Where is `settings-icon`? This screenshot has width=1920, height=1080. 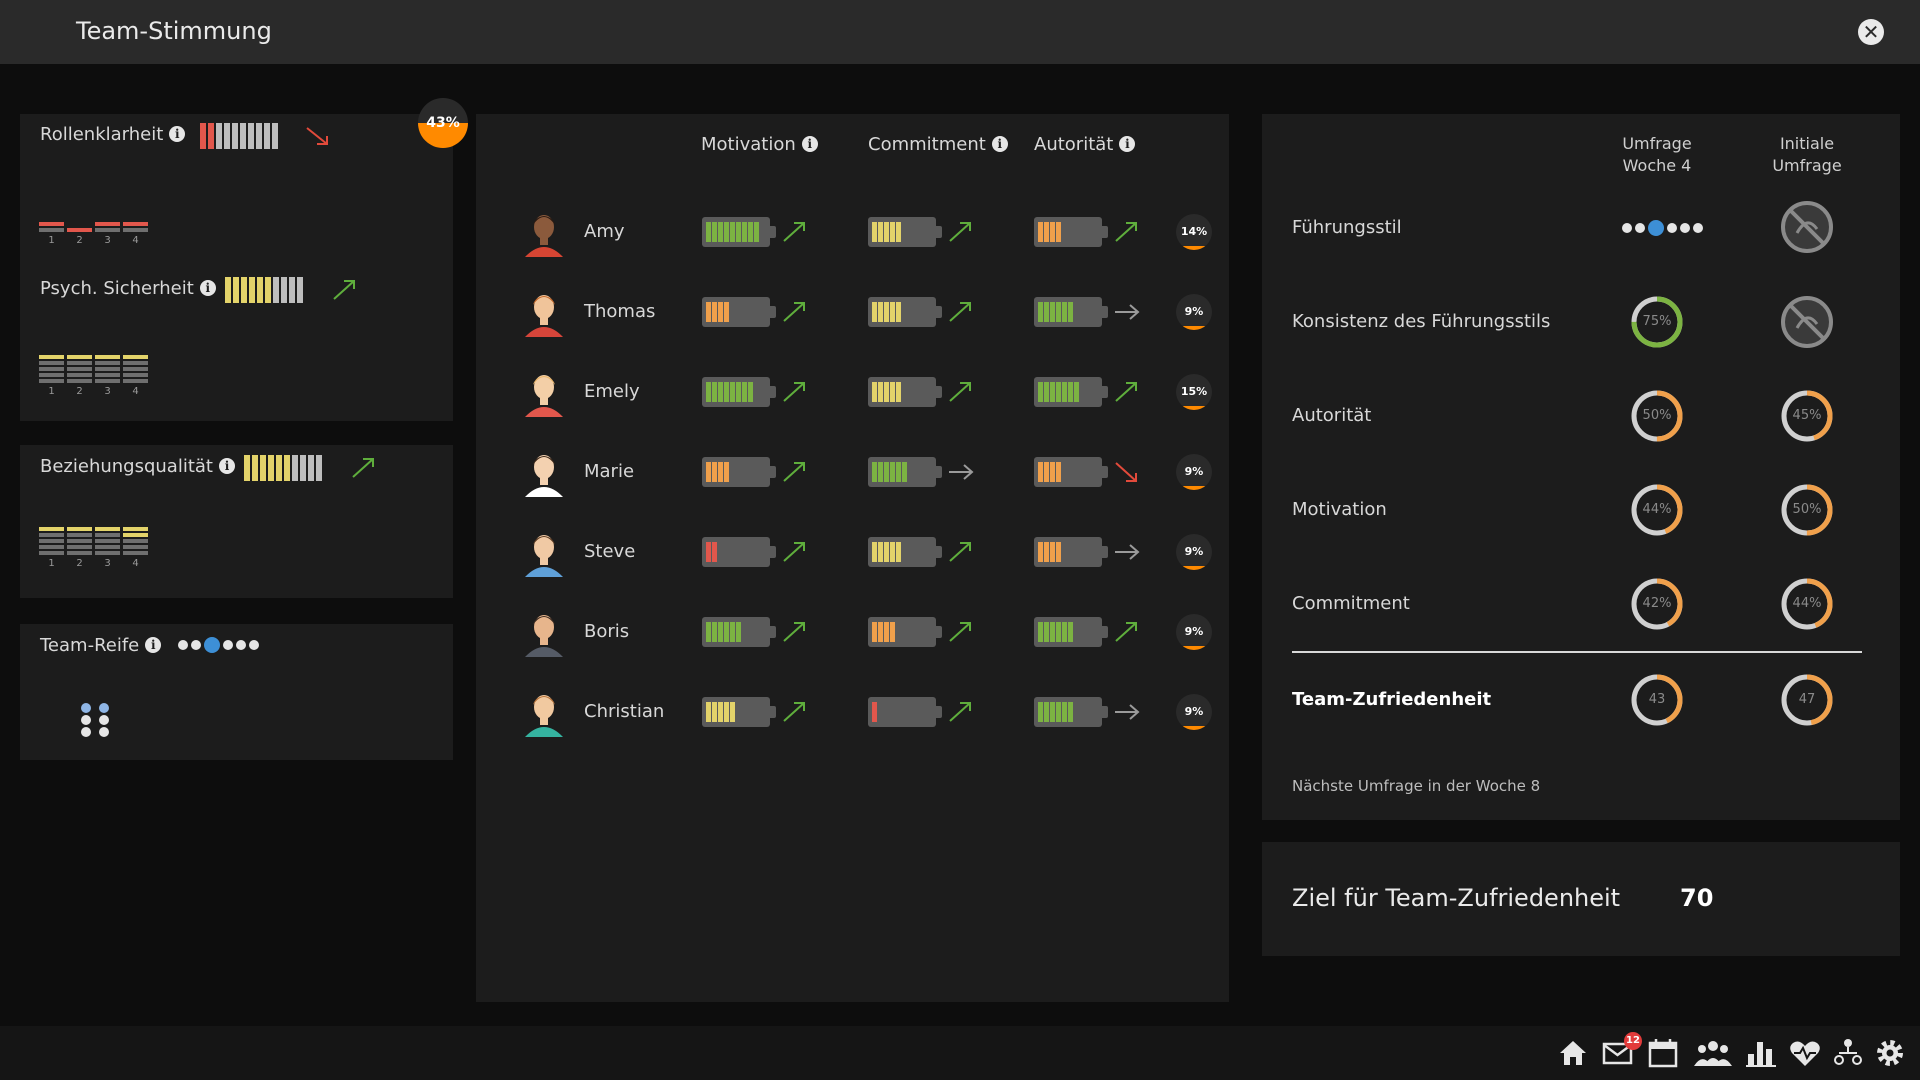
settings-icon is located at coordinates (1890, 1053).